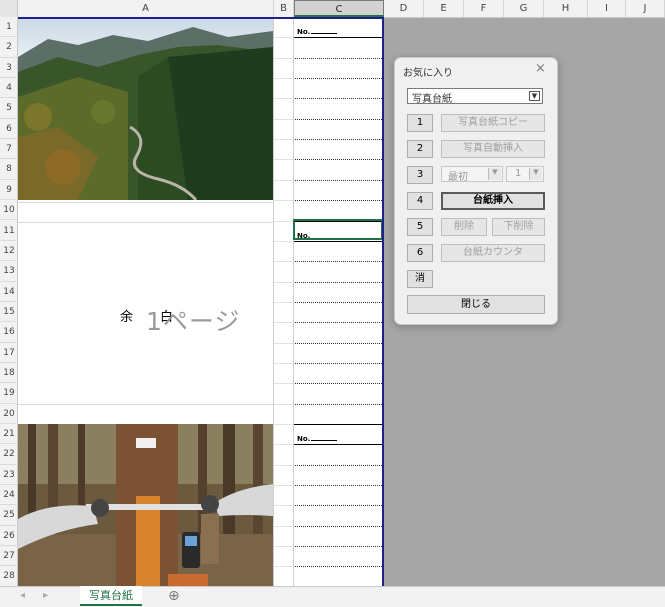 The image size is (665, 607). I want to click on tree-measurement-photo-image, so click(145, 505).